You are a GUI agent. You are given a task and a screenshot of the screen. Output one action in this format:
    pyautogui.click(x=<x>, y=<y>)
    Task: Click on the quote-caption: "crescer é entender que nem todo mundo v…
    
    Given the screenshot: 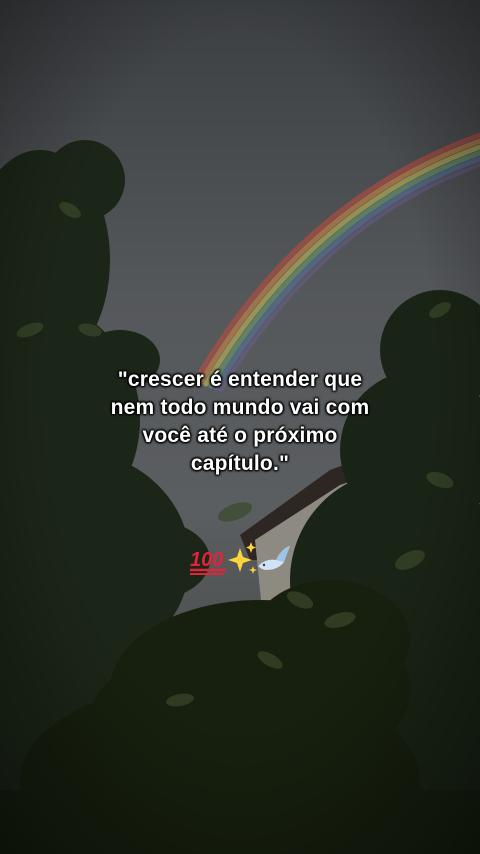 What is the action you would take?
    pyautogui.click(x=240, y=422)
    